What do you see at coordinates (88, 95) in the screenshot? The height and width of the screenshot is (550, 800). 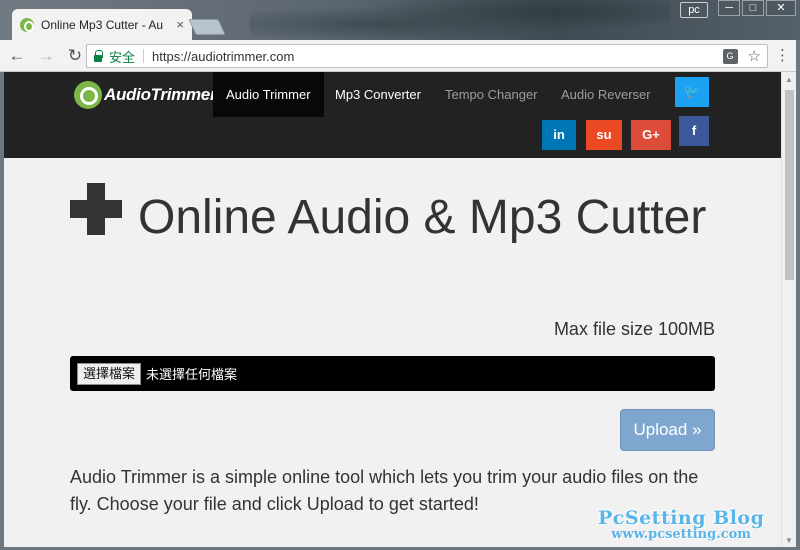 I see `logo-badge-icon` at bounding box center [88, 95].